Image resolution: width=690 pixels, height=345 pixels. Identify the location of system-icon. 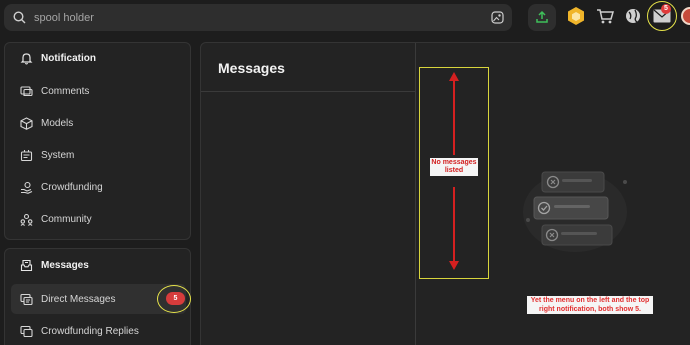
(26, 155).